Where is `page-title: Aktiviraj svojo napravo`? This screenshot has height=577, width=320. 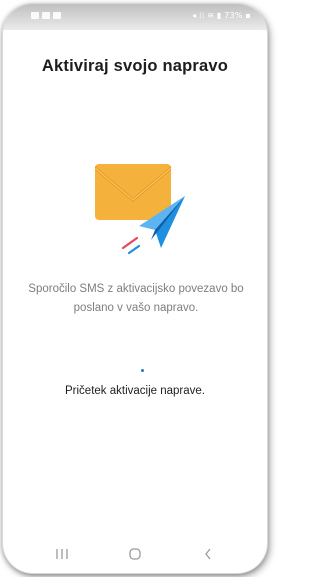
page-title: Aktiviraj svojo napravo is located at coordinates (135, 66).